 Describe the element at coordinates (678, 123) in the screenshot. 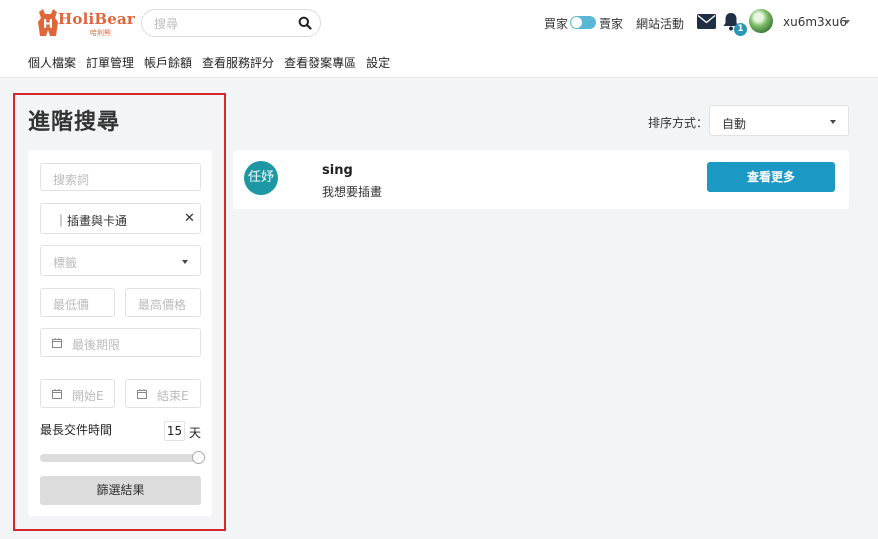

I see `sort-label: 排序方式：` at that location.